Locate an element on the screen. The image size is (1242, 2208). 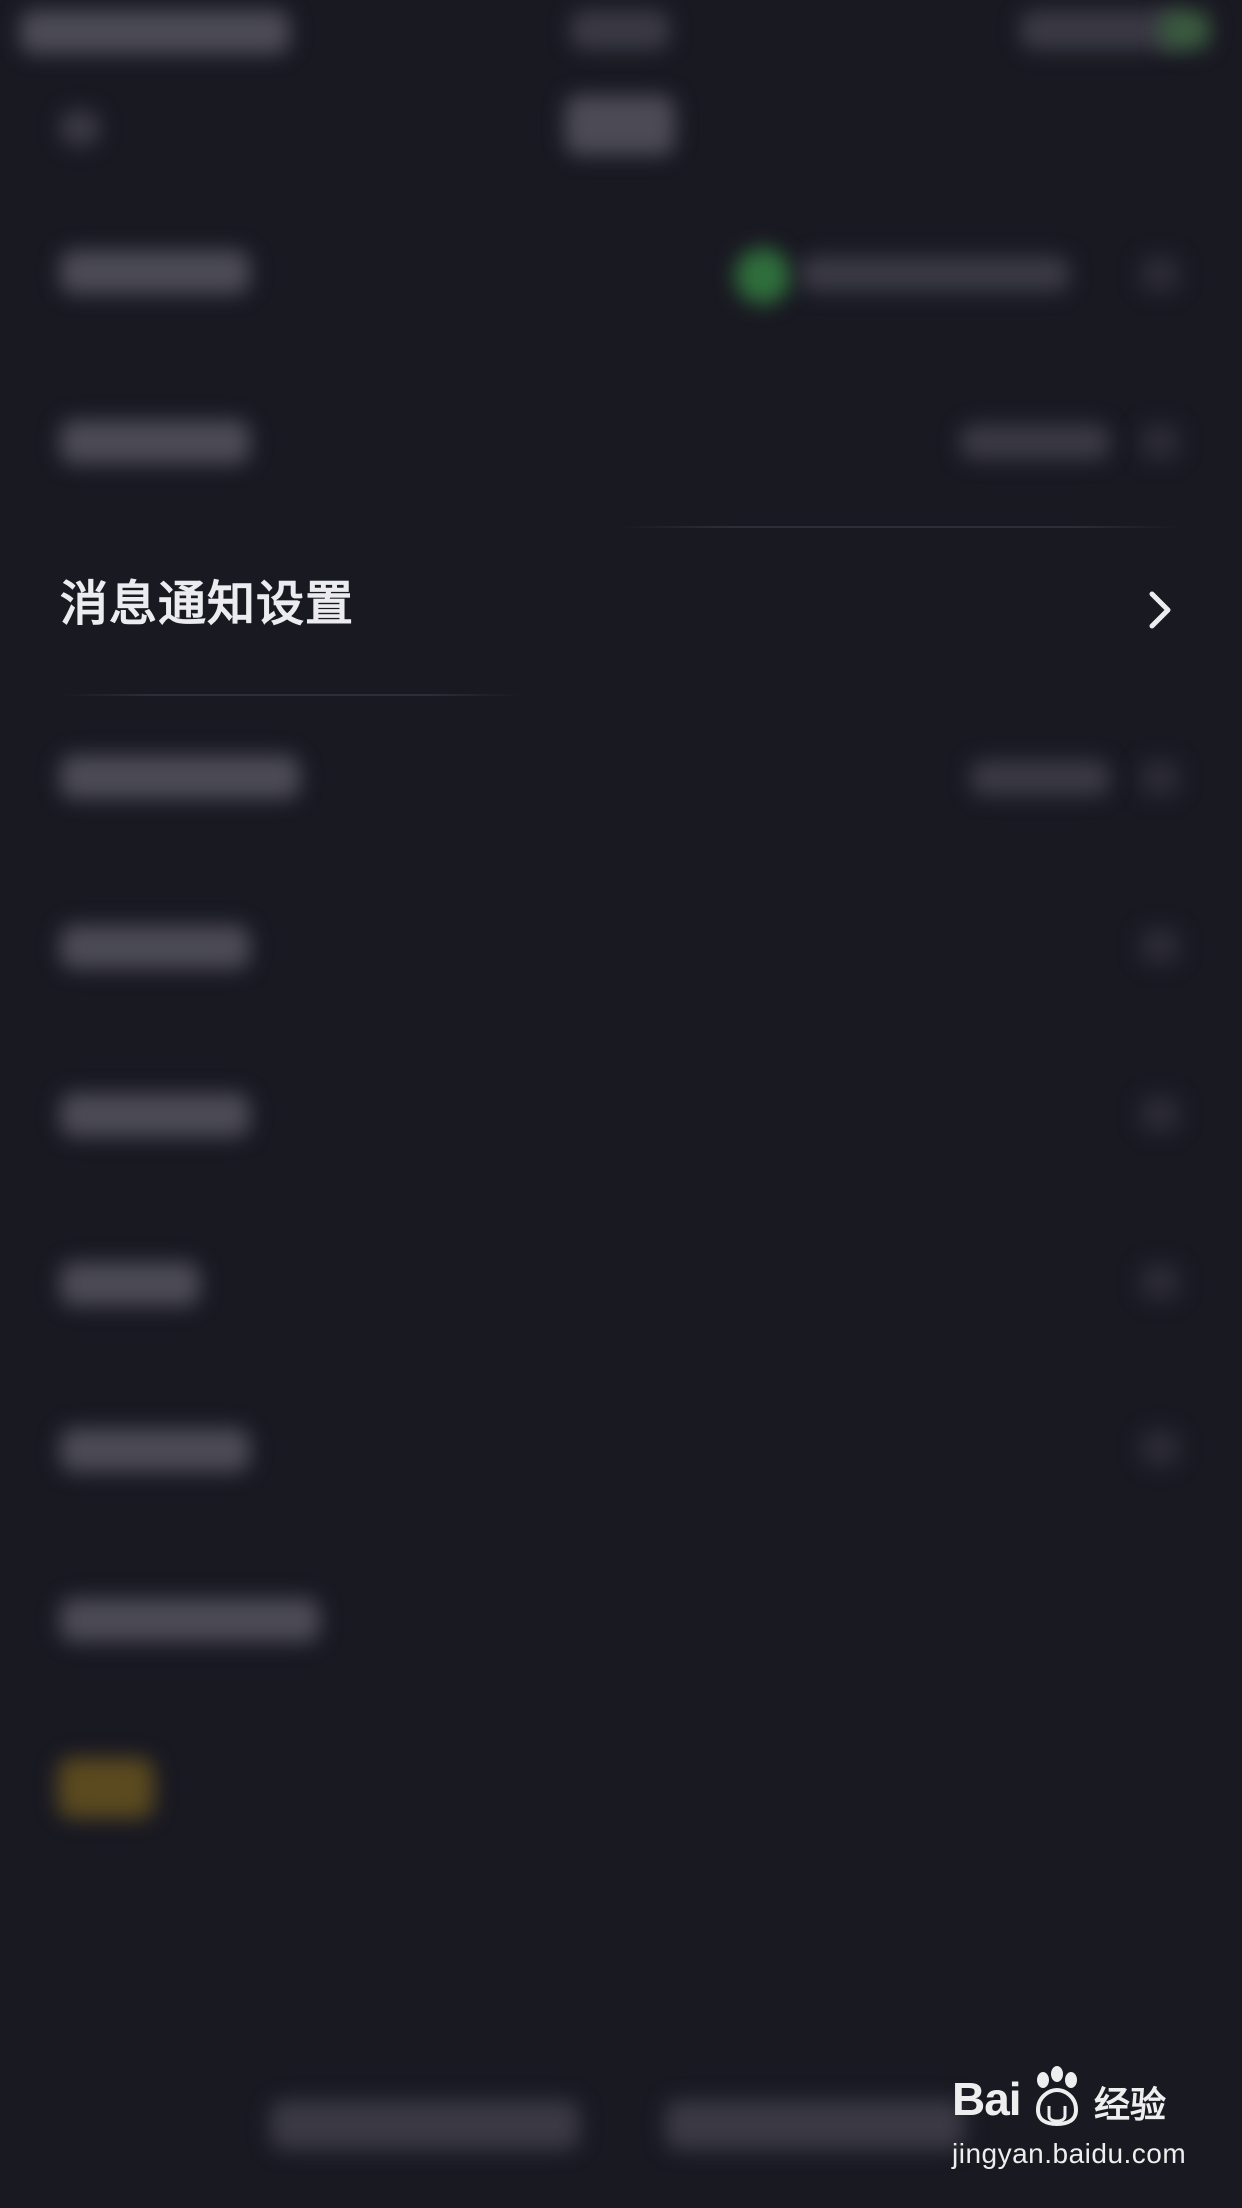
blurred-bottom-button-left is located at coordinates (425, 2125).